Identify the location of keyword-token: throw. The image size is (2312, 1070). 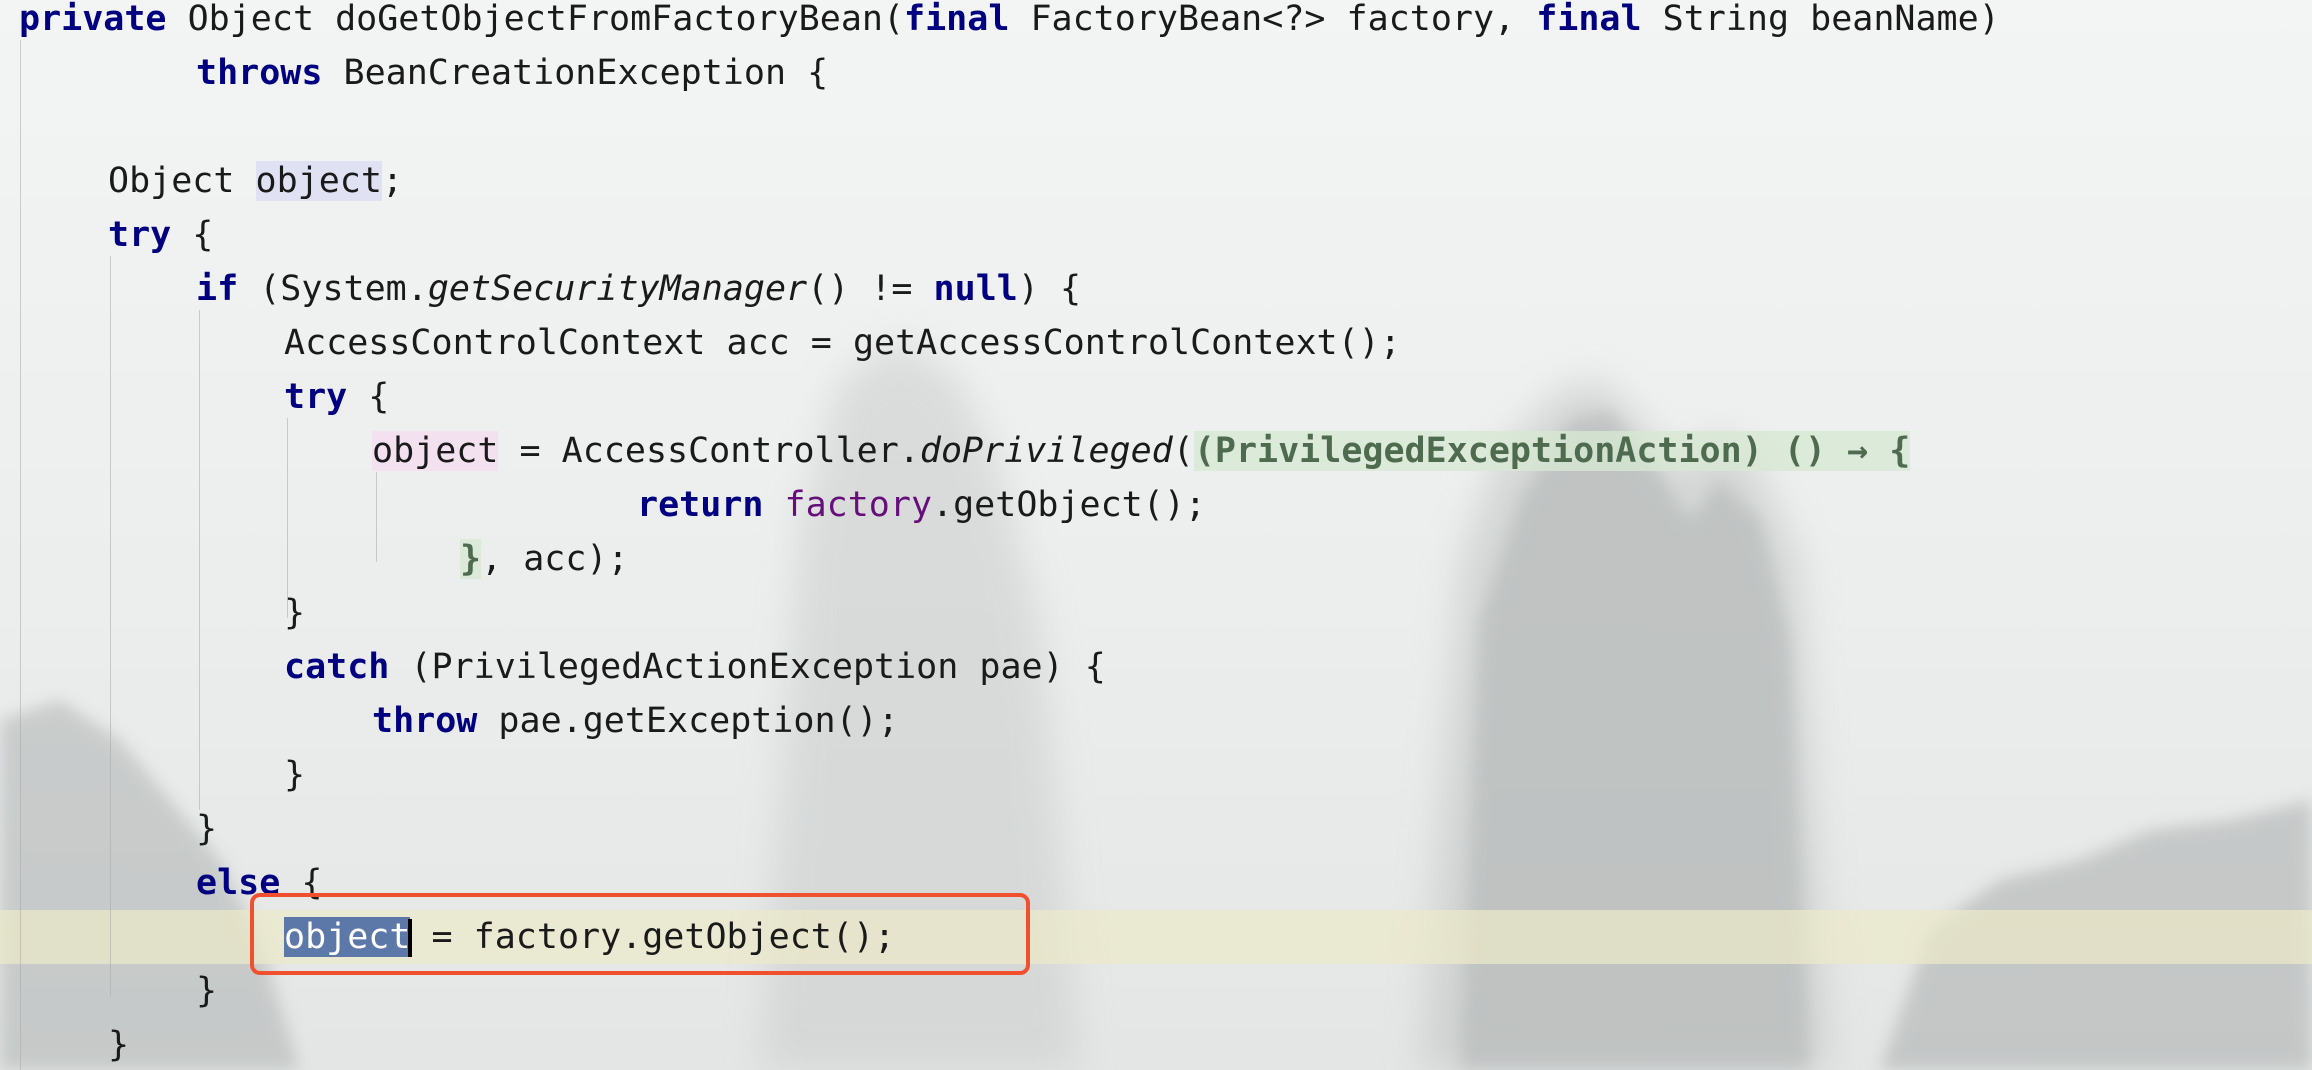
(425, 721).